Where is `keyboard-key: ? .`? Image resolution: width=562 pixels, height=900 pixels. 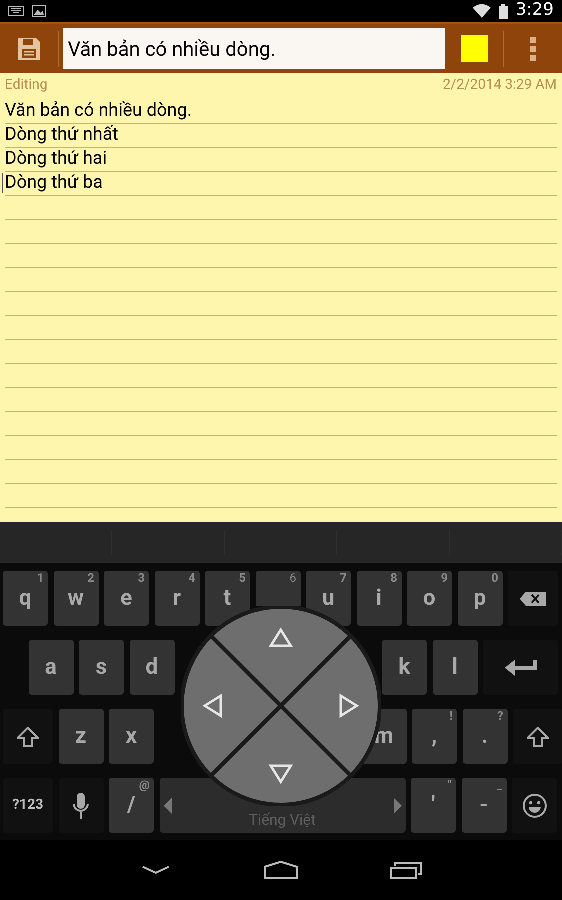
keyboard-key: ? . is located at coordinates (485, 736).